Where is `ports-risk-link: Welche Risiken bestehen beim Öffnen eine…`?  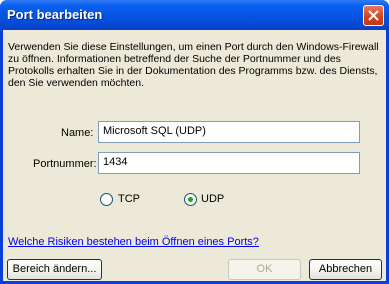 ports-risk-link: Welche Risiken bestehen beim Öffnen eine… is located at coordinates (133, 242).